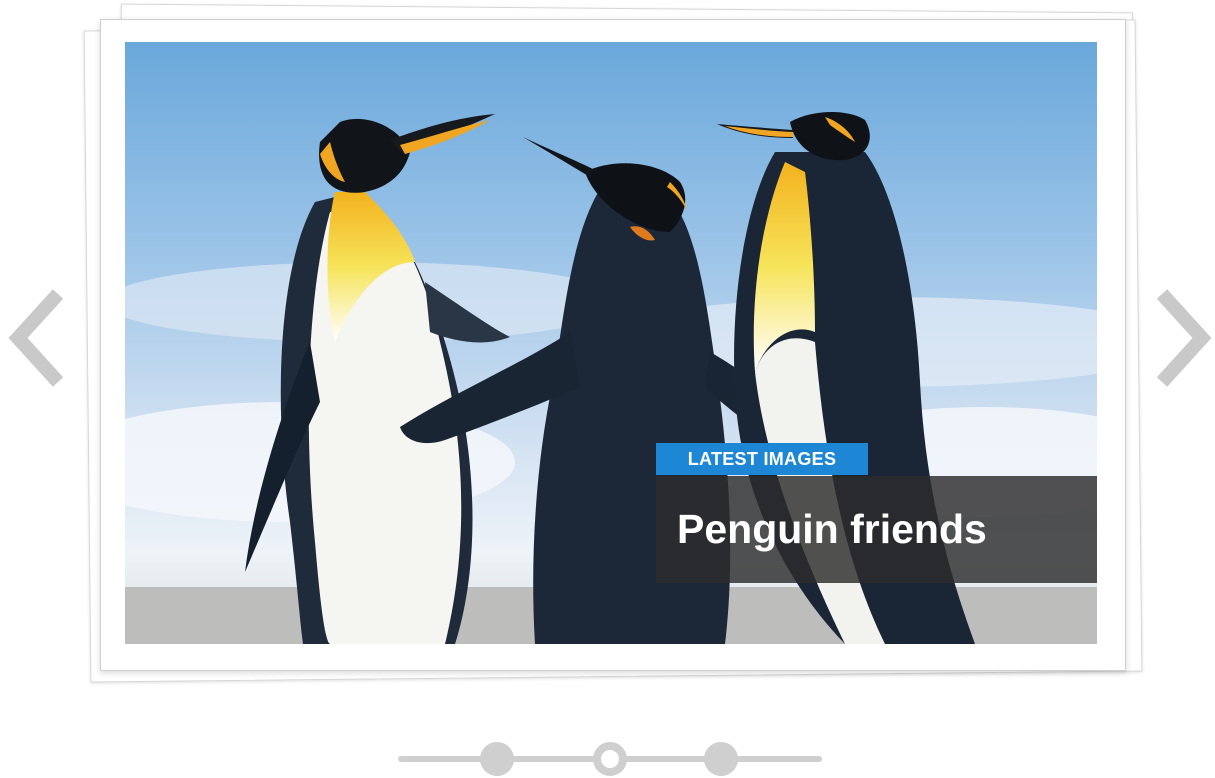  I want to click on slide-caption: Penguin friends, so click(876, 529).